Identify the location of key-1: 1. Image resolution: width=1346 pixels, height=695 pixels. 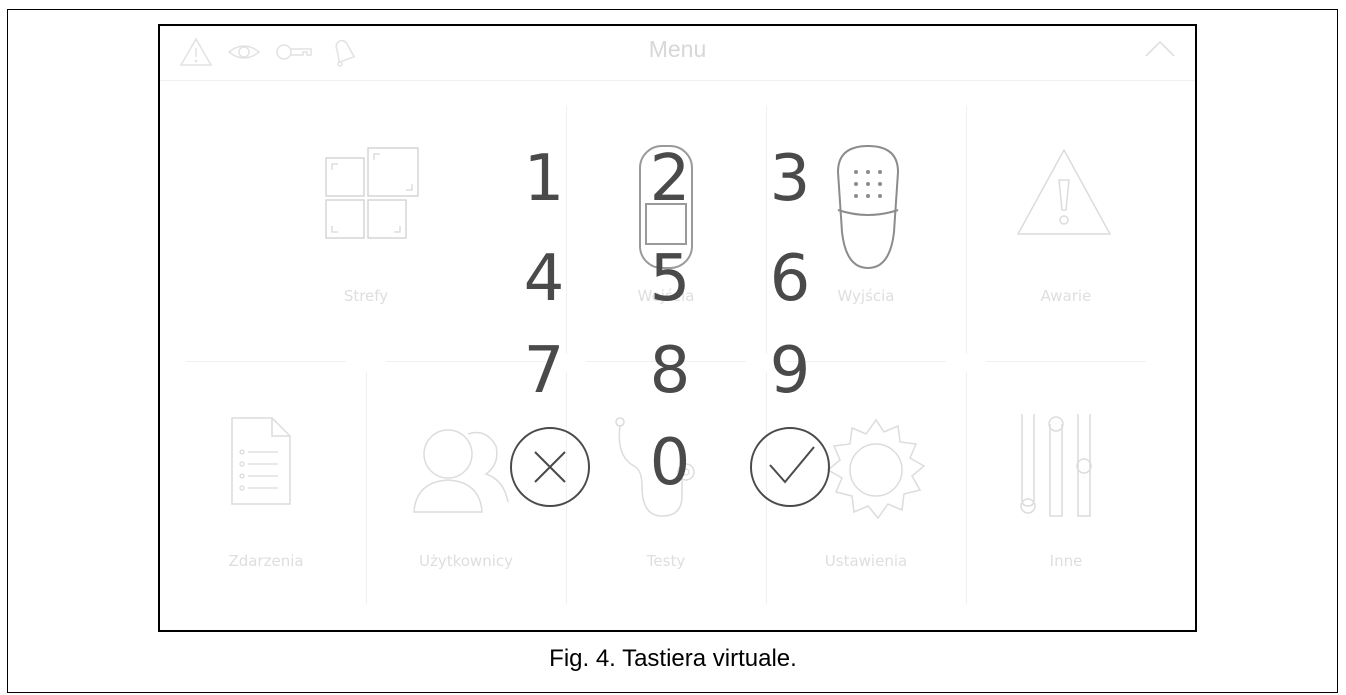
(544, 179).